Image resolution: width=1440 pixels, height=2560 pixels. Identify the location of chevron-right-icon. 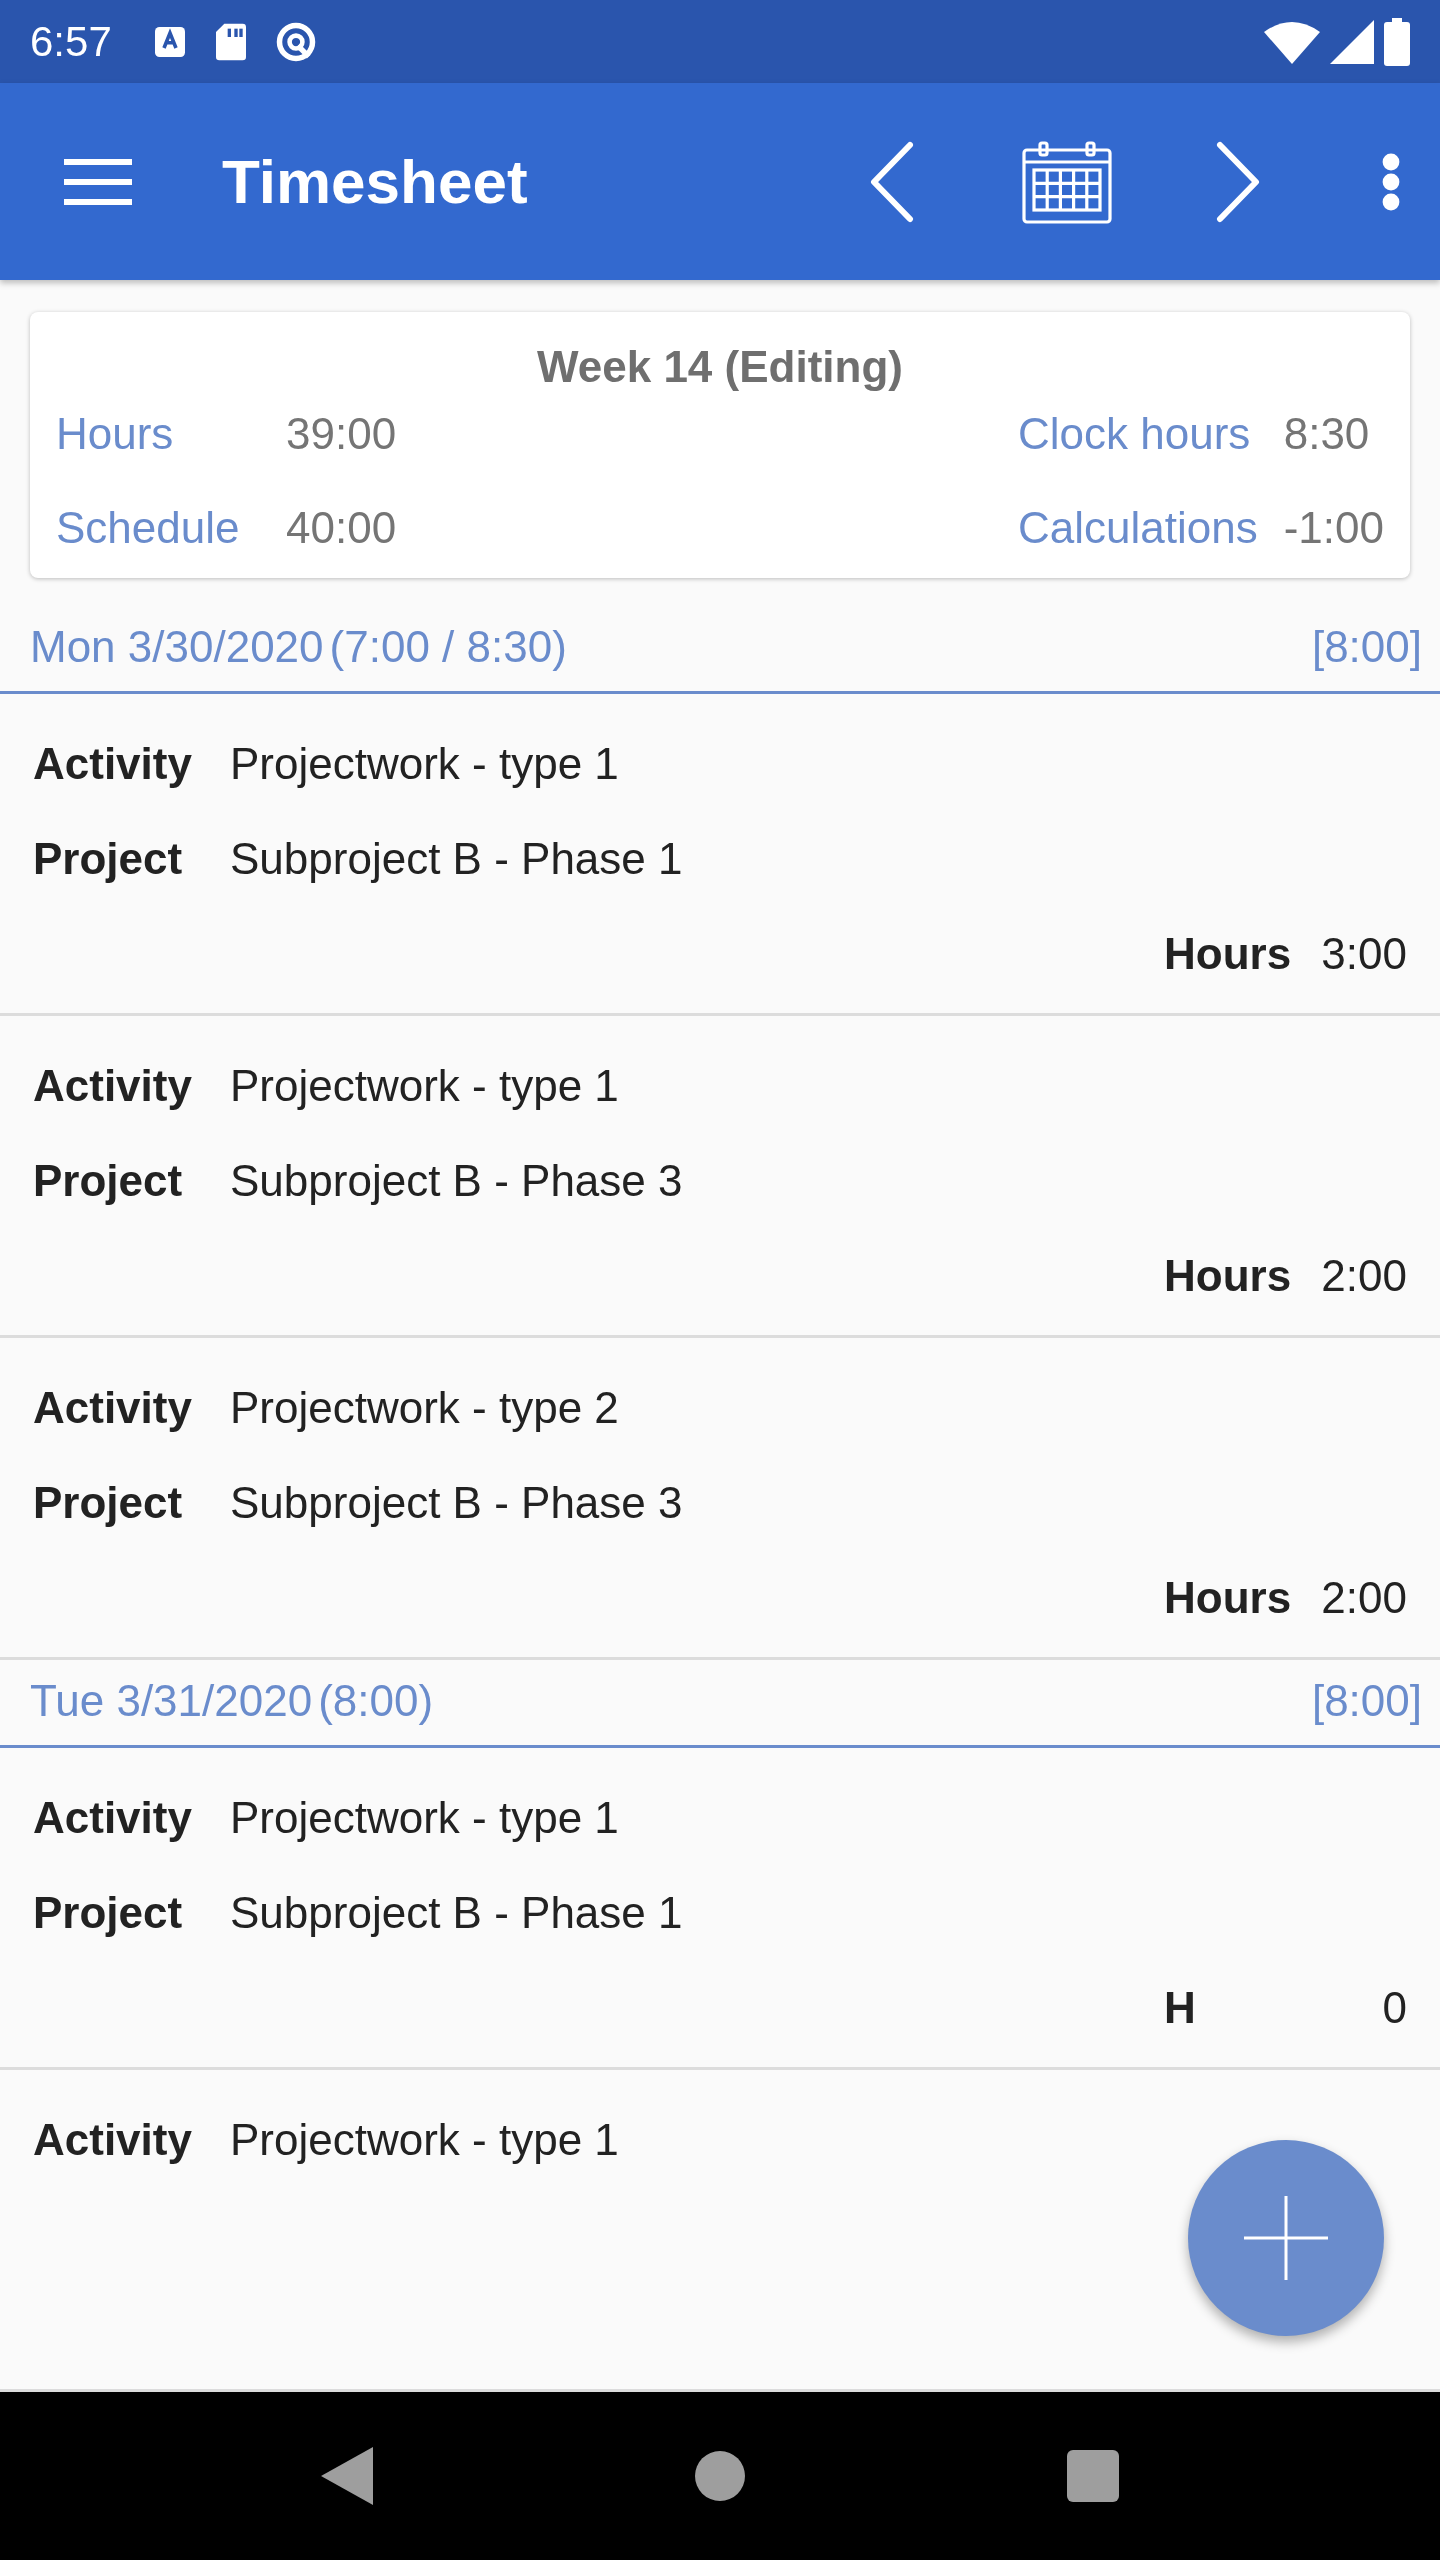
(1239, 181).